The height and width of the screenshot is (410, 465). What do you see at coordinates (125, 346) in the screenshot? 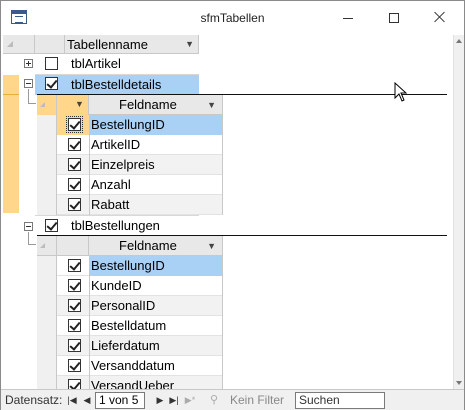
I see `field-name: Lieferdatum` at bounding box center [125, 346].